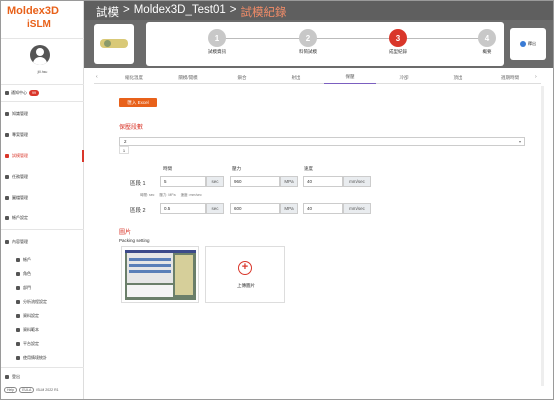  What do you see at coordinates (27, 273) in the screenshot?
I see `sidebar-item-label: 角色` at bounding box center [27, 273].